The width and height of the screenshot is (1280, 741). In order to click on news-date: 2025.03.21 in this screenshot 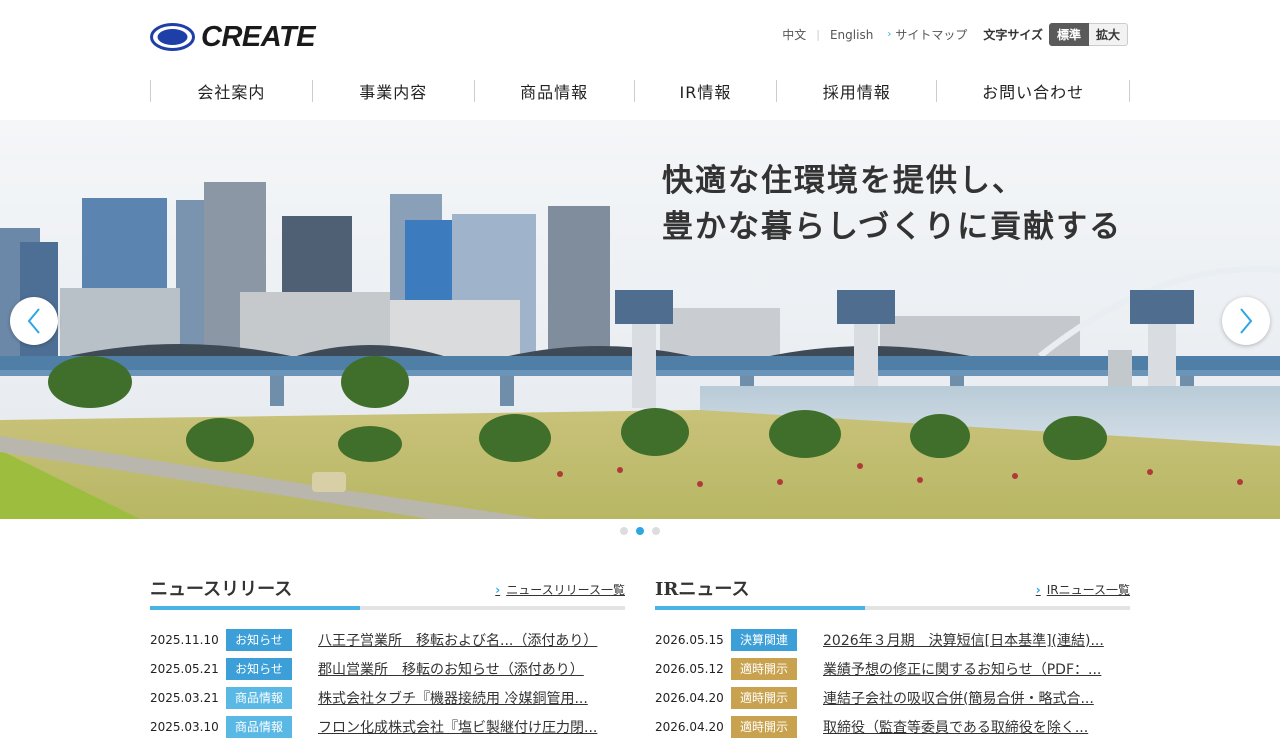, I will do `click(184, 697)`.